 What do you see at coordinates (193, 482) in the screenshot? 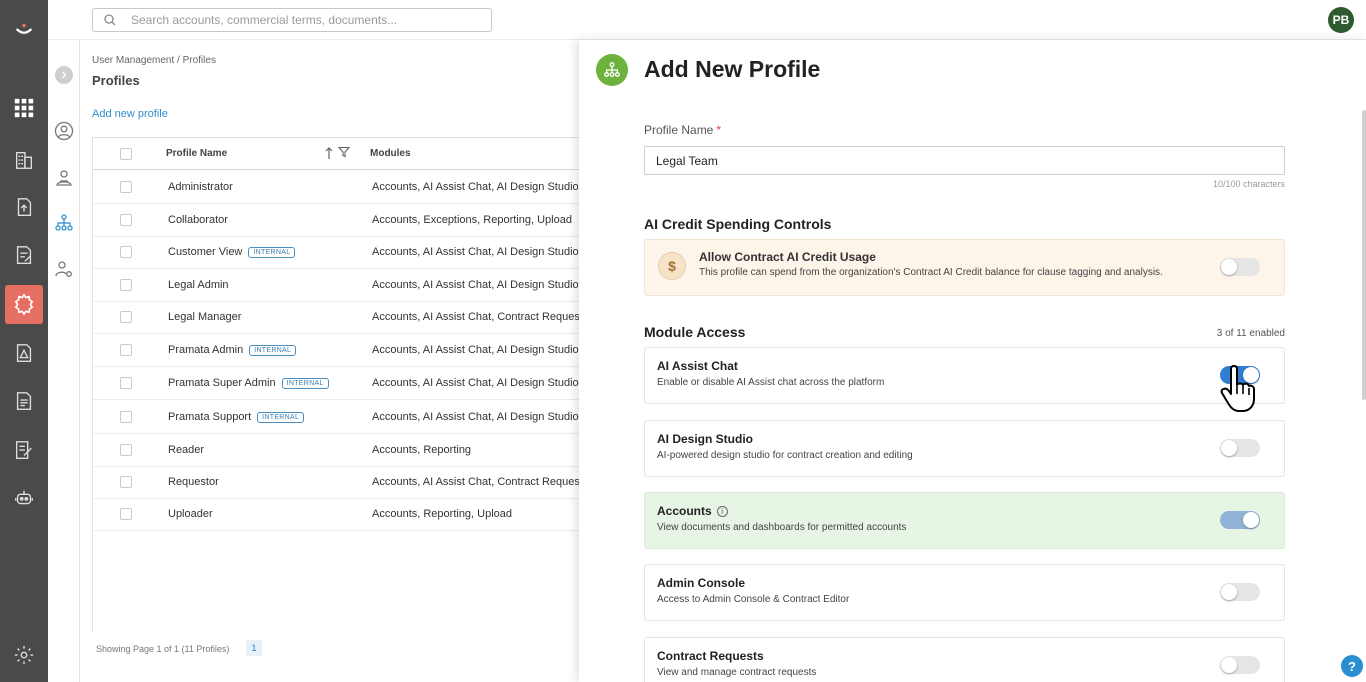
I see `profile-name-cell: Requestor` at bounding box center [193, 482].